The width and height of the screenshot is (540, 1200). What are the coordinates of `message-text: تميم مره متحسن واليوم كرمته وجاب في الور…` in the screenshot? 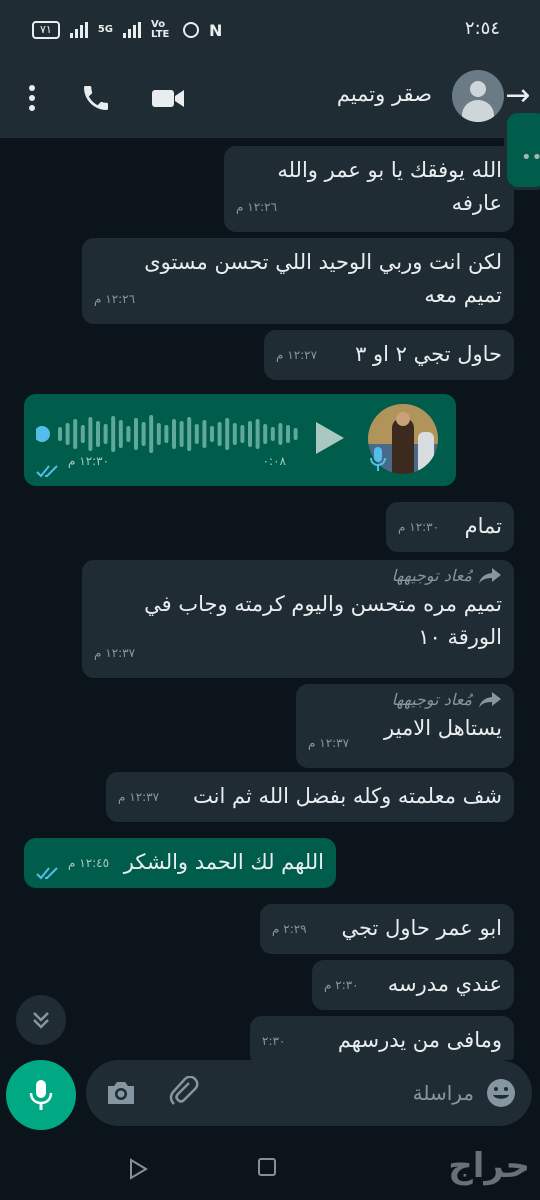 It's located at (323, 620).